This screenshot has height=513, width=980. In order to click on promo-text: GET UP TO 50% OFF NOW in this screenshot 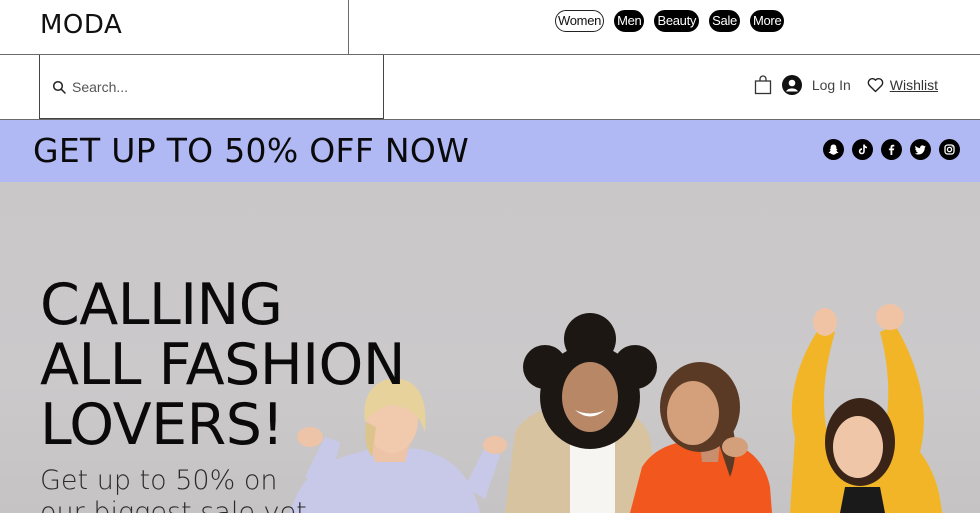, I will do `click(251, 150)`.